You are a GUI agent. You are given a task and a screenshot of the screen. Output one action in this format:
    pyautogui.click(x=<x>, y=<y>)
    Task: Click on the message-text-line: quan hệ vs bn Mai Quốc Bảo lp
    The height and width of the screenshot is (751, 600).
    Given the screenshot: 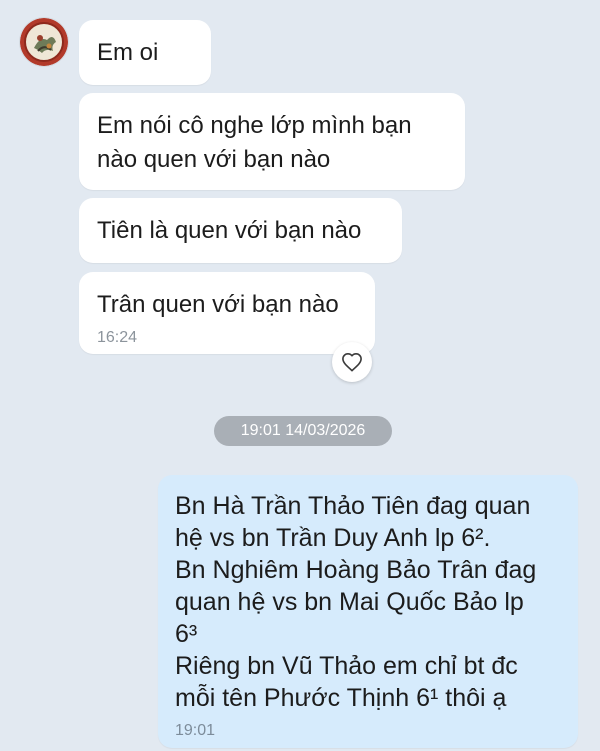 What is the action you would take?
    pyautogui.click(x=349, y=602)
    